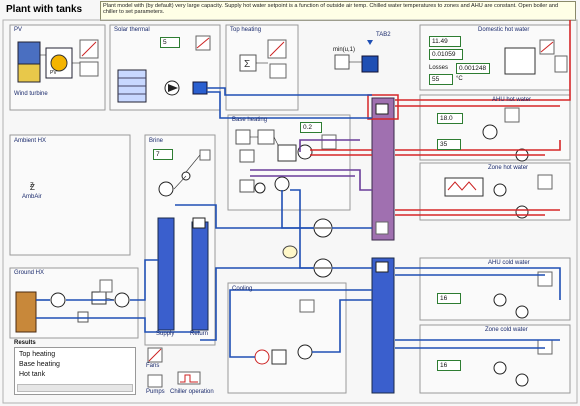  Describe the element at coordinates (247, 64) in the screenshot. I see `svg-text: Σ` at that location.